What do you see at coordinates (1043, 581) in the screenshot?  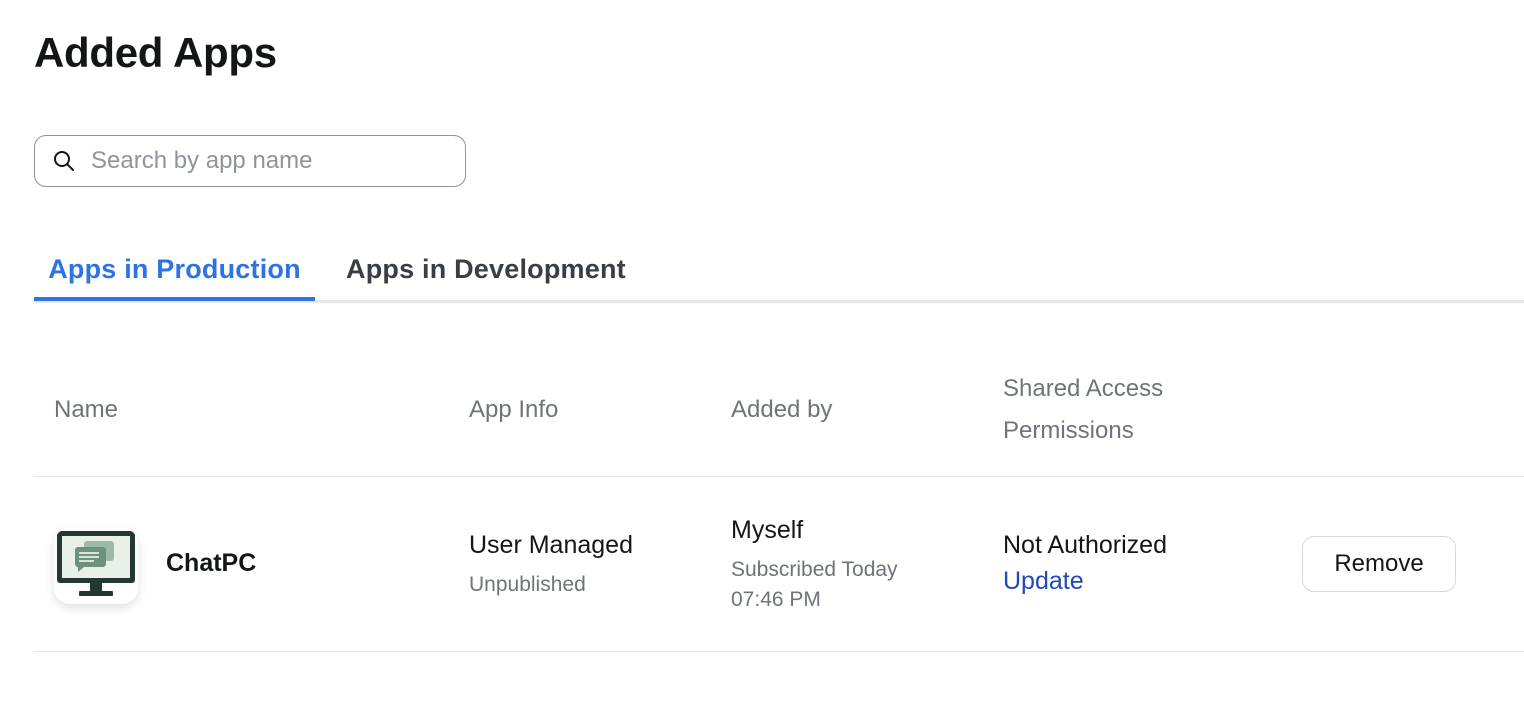 I see `update-permission-link: Update` at bounding box center [1043, 581].